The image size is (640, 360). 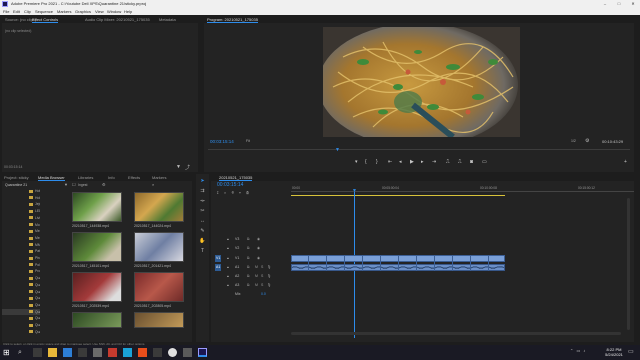 What do you see at coordinates (605, 4) in the screenshot?
I see `minimize-button: –` at bounding box center [605, 4].